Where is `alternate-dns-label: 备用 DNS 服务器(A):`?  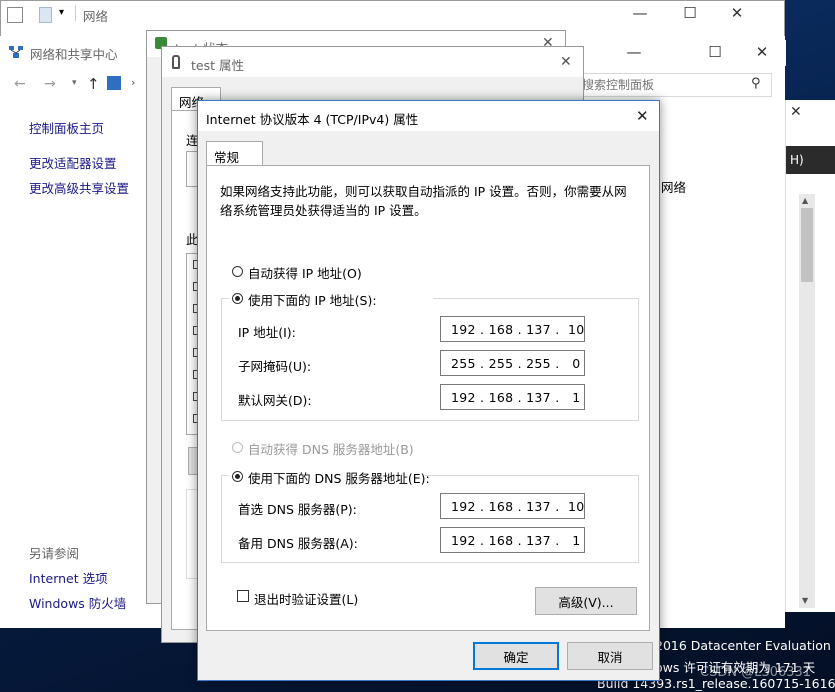 alternate-dns-label: 备用 DNS 服务器(A): is located at coordinates (298, 543).